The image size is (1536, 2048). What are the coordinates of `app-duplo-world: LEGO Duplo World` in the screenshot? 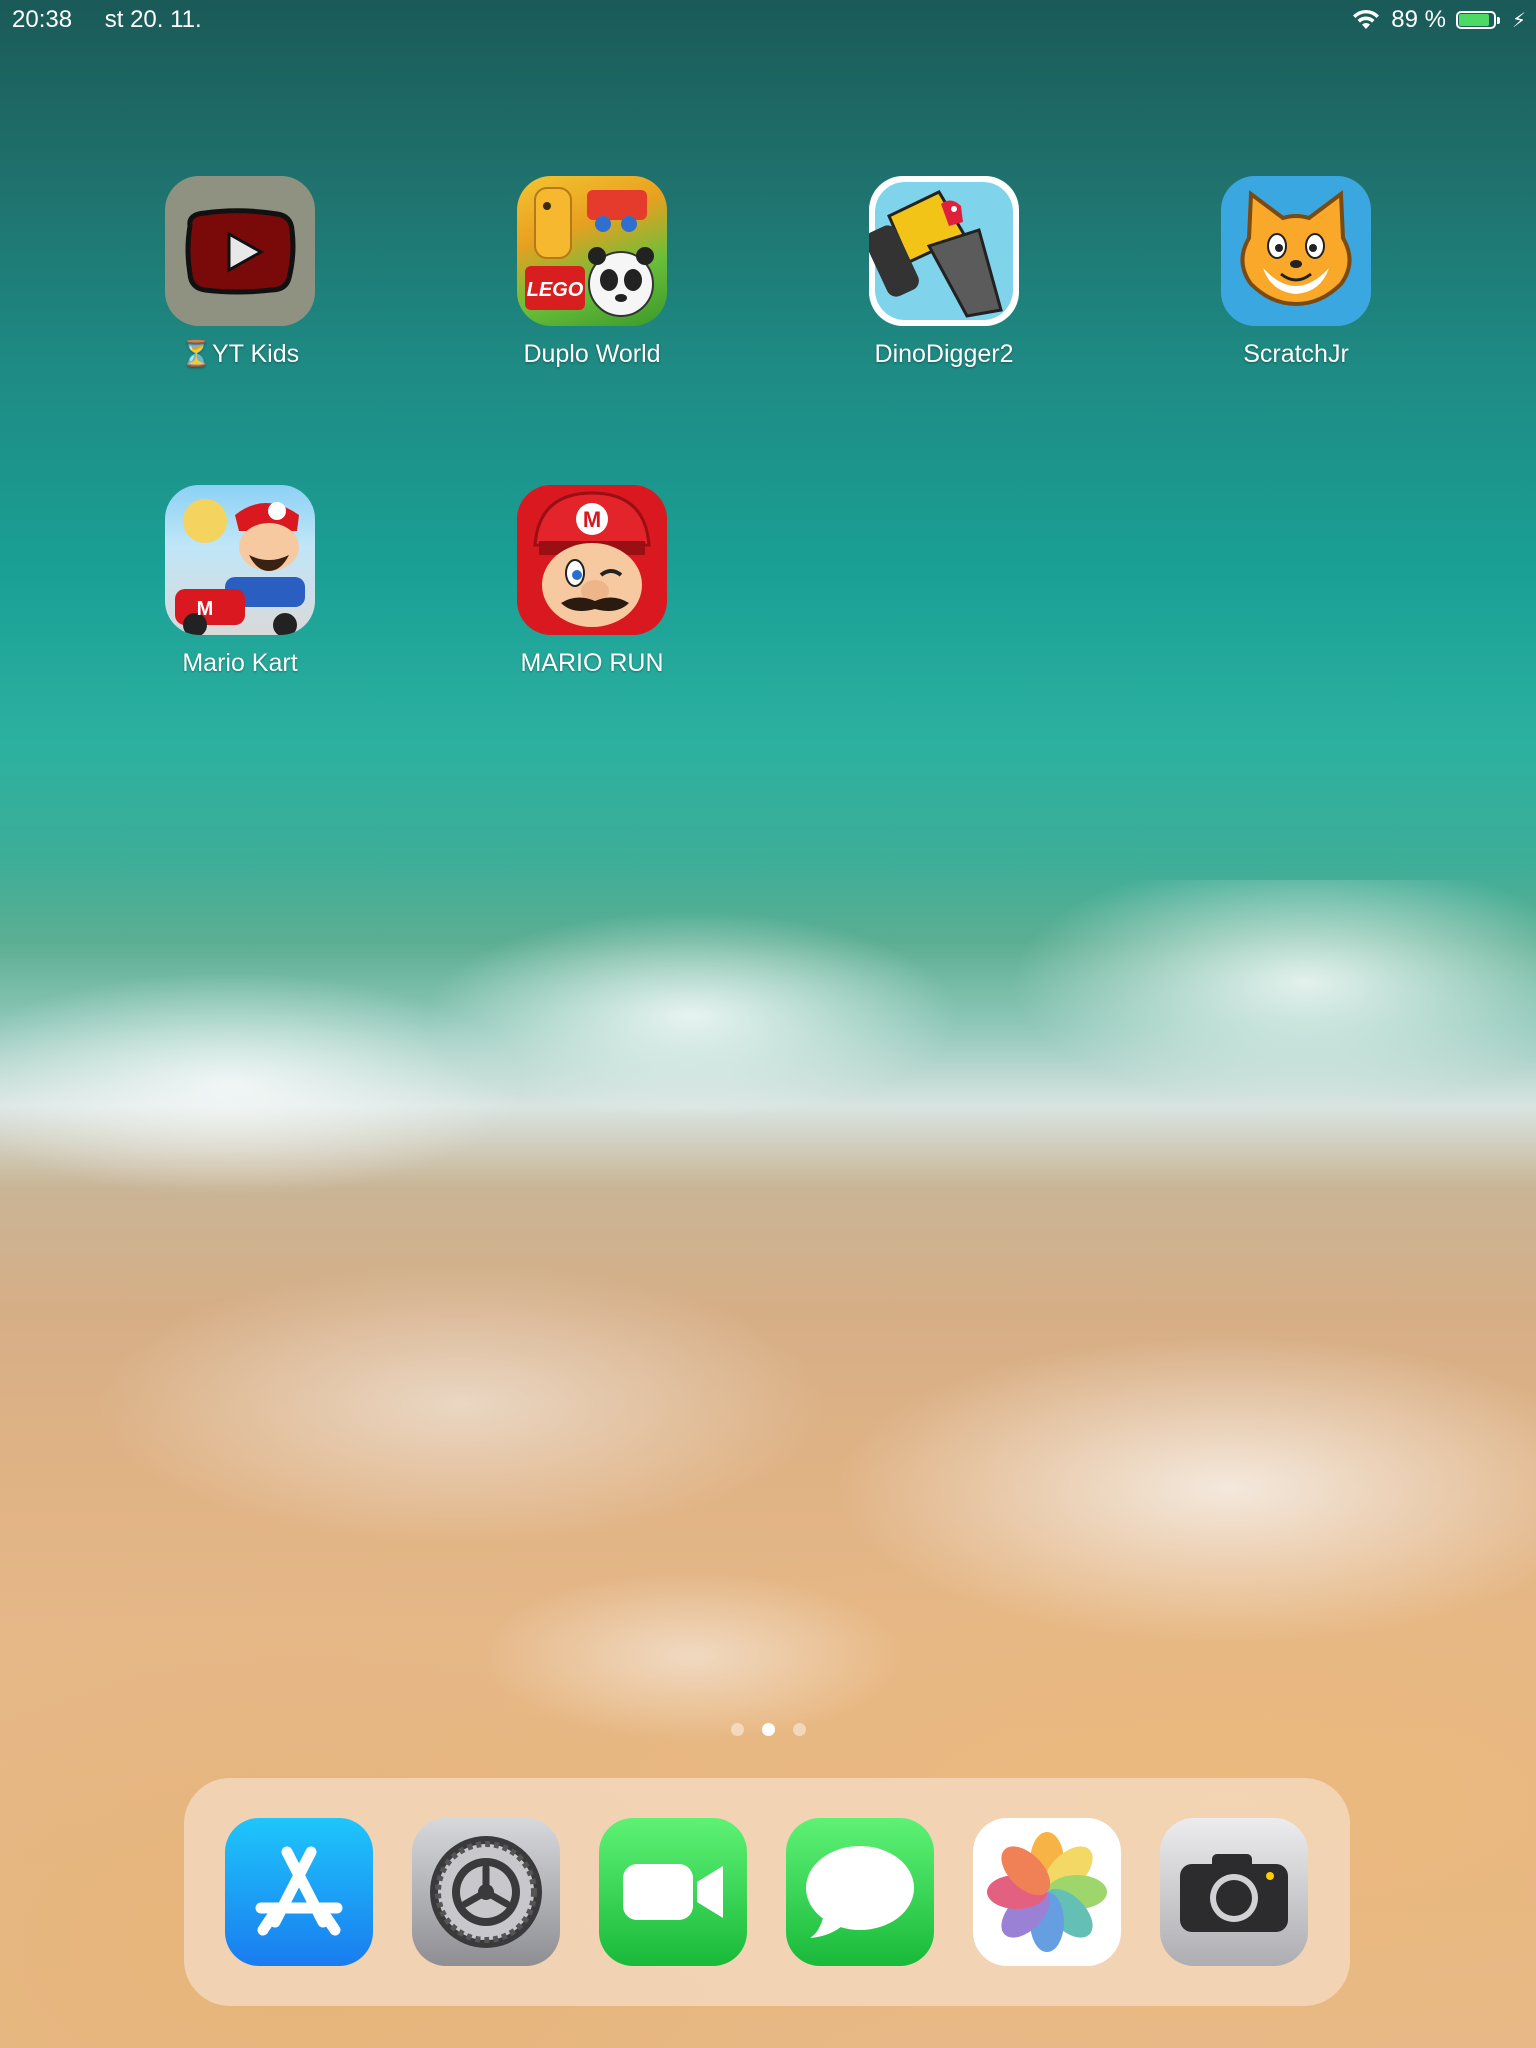 It's located at (592, 272).